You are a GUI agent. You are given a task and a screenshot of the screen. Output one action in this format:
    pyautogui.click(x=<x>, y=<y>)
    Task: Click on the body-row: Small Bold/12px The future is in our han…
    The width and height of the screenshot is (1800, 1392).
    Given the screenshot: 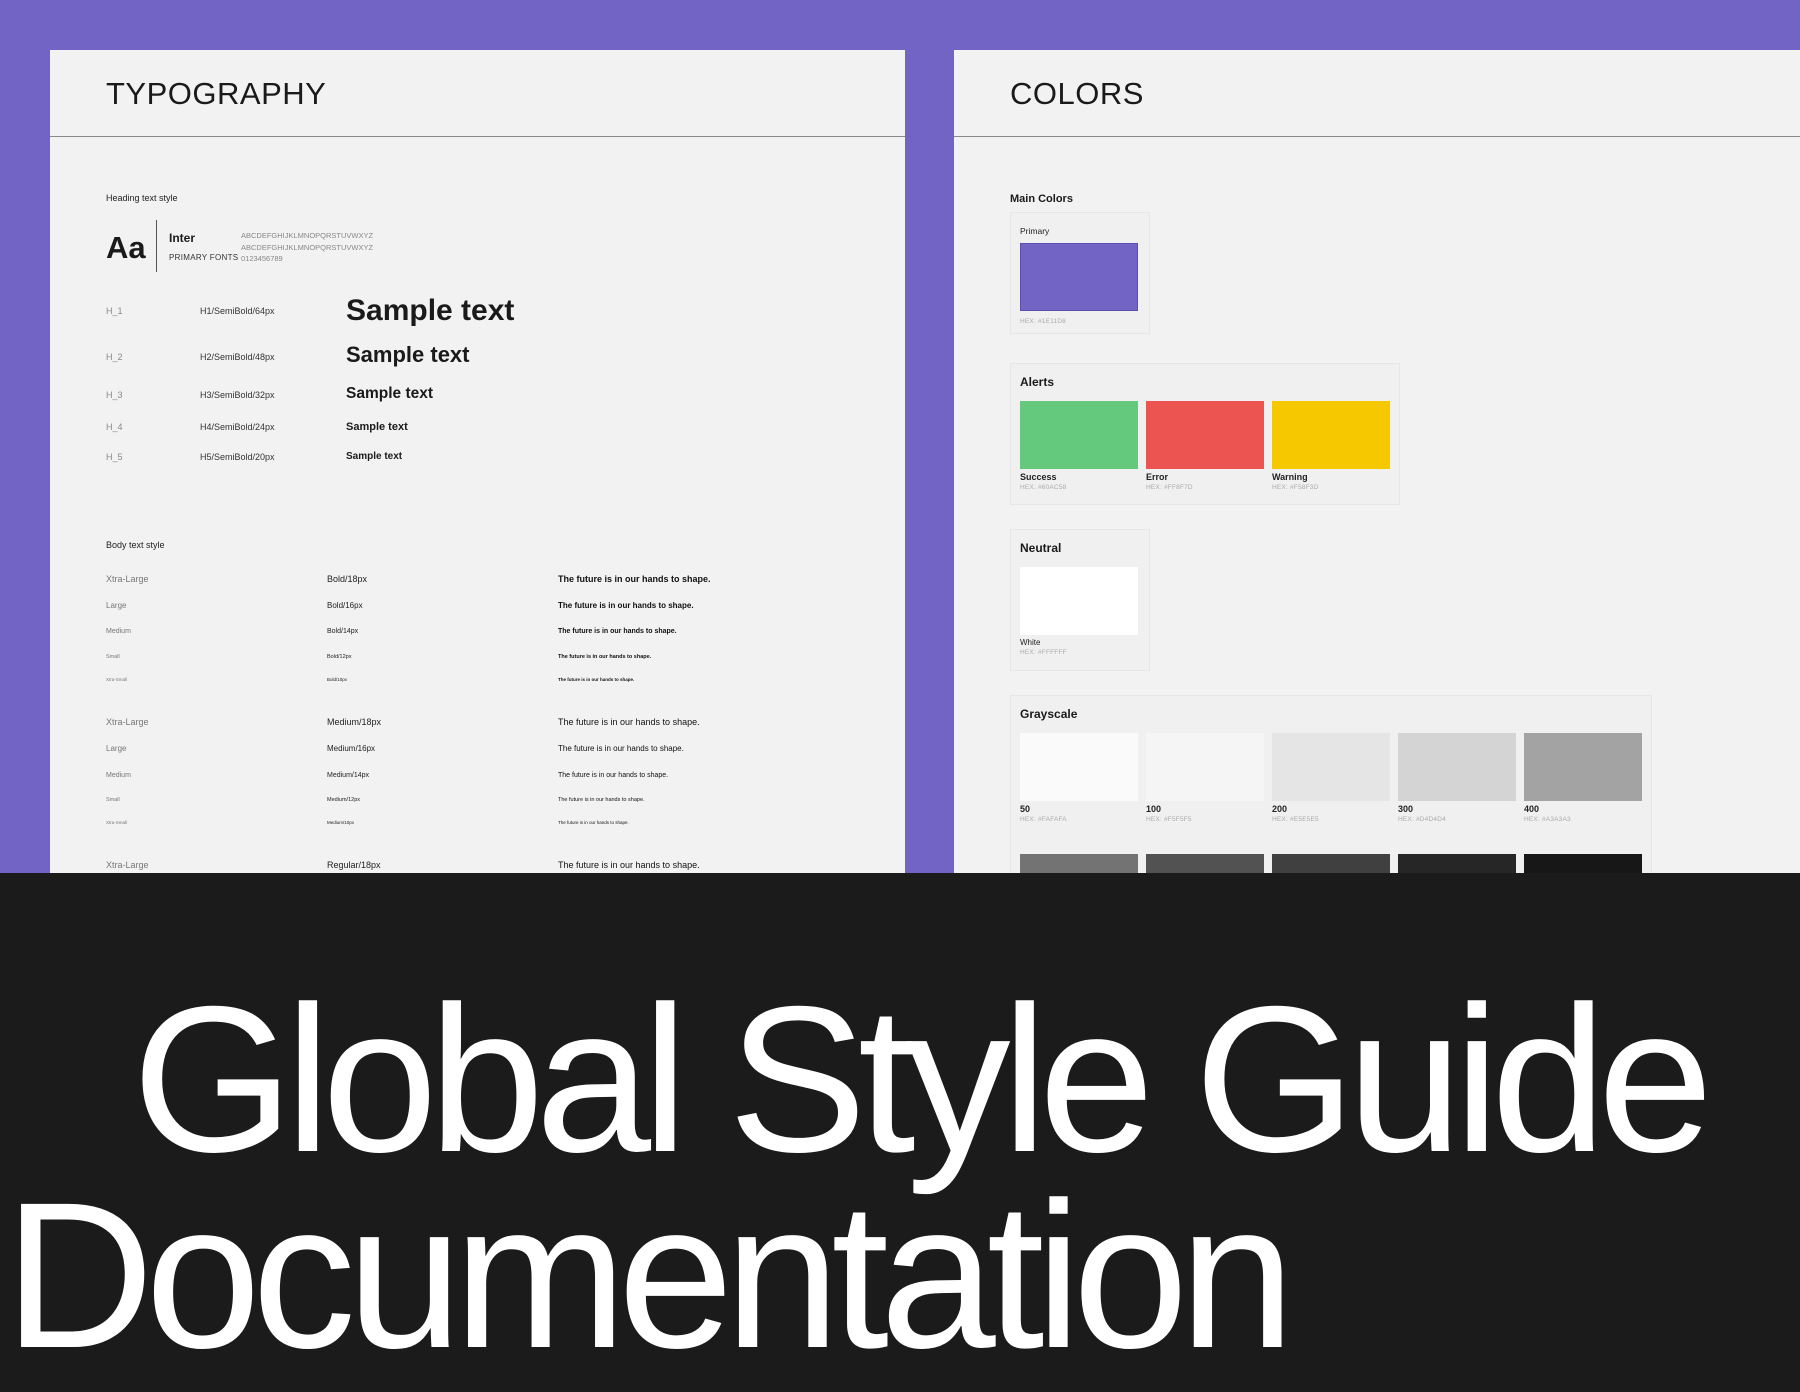 What is the action you would take?
    pyautogui.click(x=486, y=664)
    